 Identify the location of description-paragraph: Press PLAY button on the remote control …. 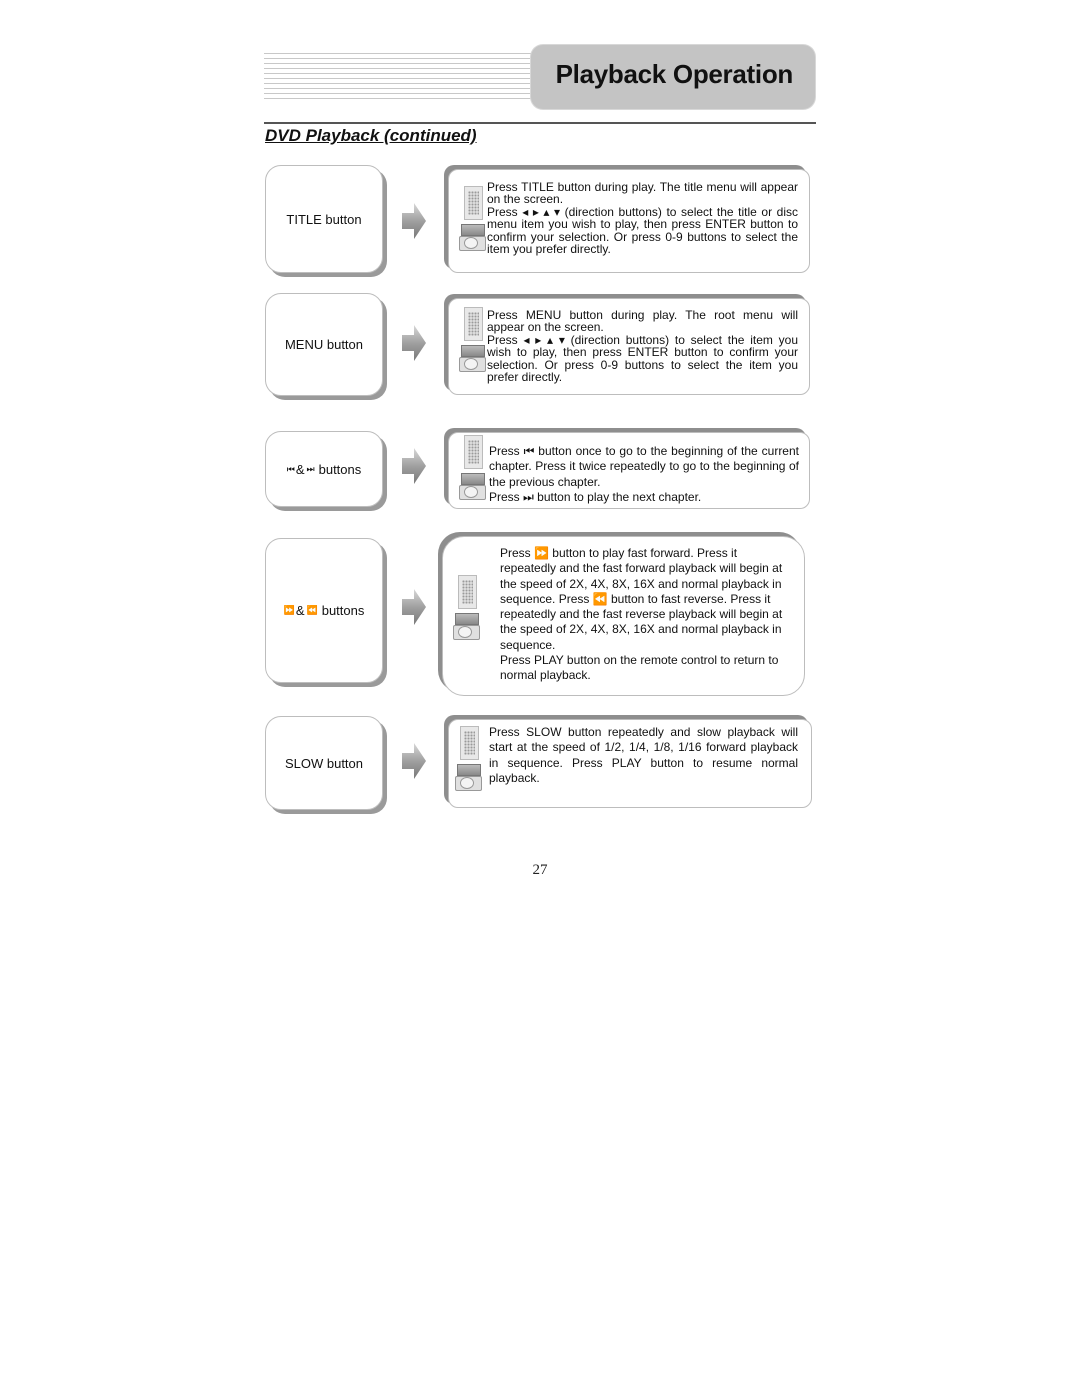
(639, 668).